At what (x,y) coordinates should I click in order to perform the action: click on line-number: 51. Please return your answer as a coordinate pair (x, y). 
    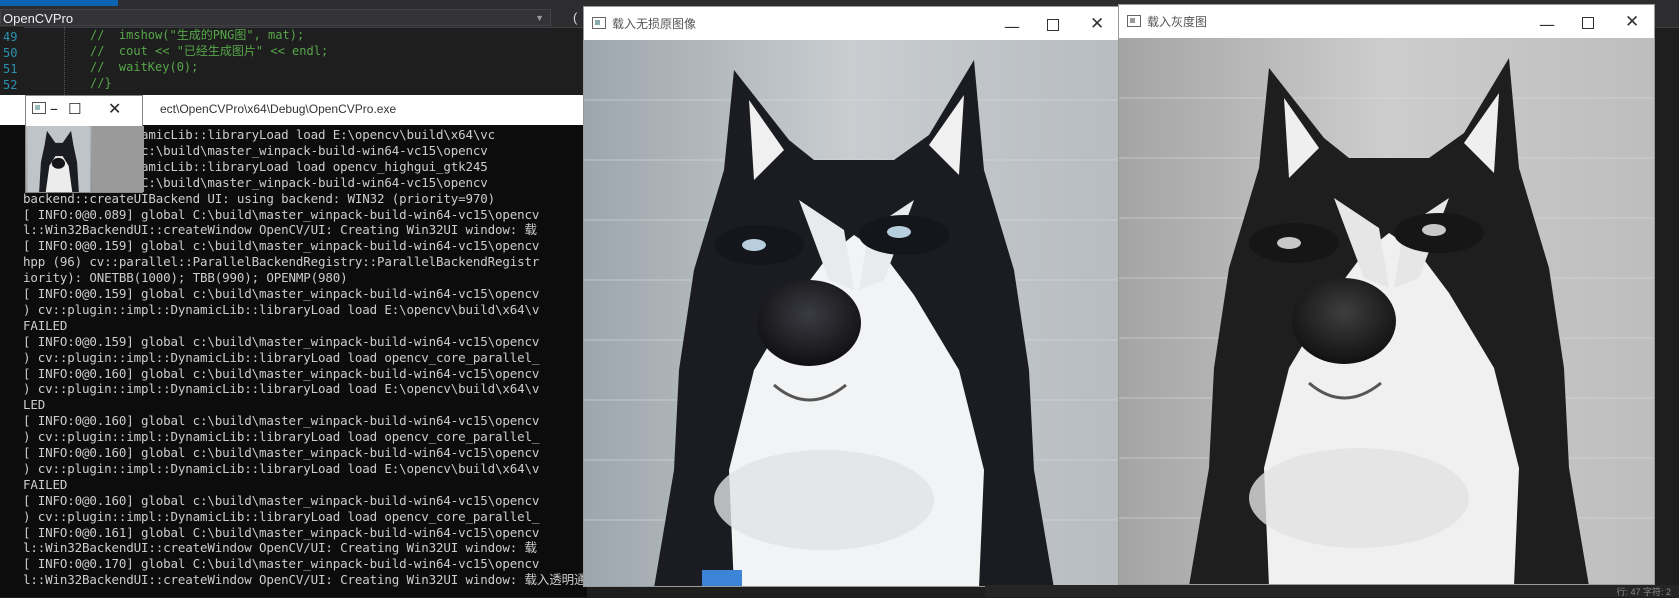
    Looking at the image, I should click on (10, 69).